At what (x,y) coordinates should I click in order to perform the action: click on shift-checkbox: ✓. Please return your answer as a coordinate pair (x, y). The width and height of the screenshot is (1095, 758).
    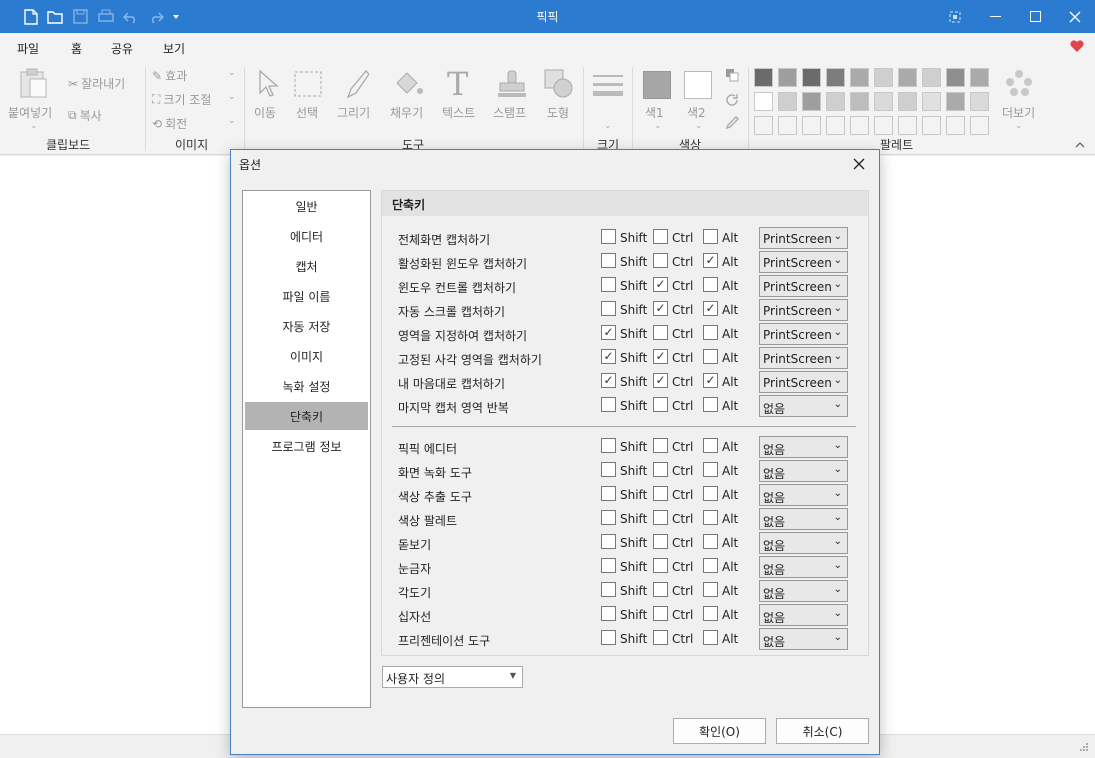
    Looking at the image, I should click on (608, 356).